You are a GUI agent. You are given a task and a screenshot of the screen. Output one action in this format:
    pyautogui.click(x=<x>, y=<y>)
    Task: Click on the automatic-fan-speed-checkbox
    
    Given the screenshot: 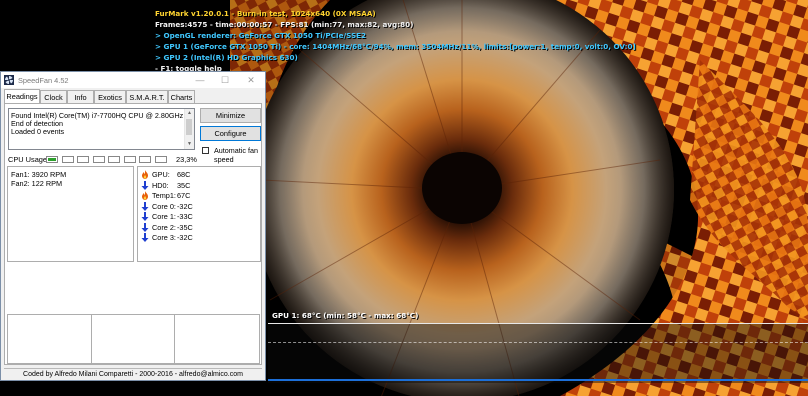 What is the action you would take?
    pyautogui.click(x=205, y=150)
    